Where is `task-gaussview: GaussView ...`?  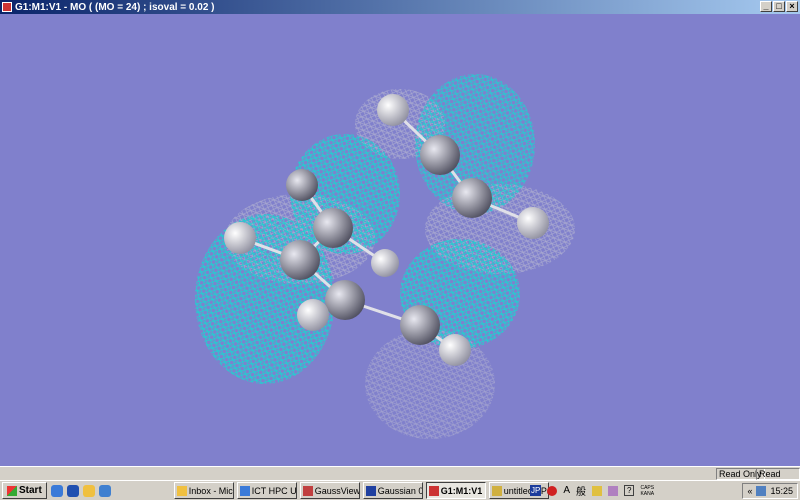
task-gaussview: GaussView ... is located at coordinates (329, 490).